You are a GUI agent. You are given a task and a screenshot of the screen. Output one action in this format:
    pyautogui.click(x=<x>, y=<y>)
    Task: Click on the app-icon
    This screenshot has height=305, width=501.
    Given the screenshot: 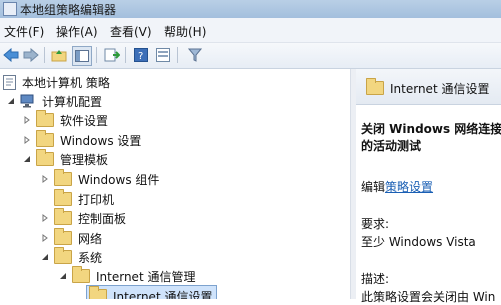 What is the action you would take?
    pyautogui.click(x=10, y=9)
    